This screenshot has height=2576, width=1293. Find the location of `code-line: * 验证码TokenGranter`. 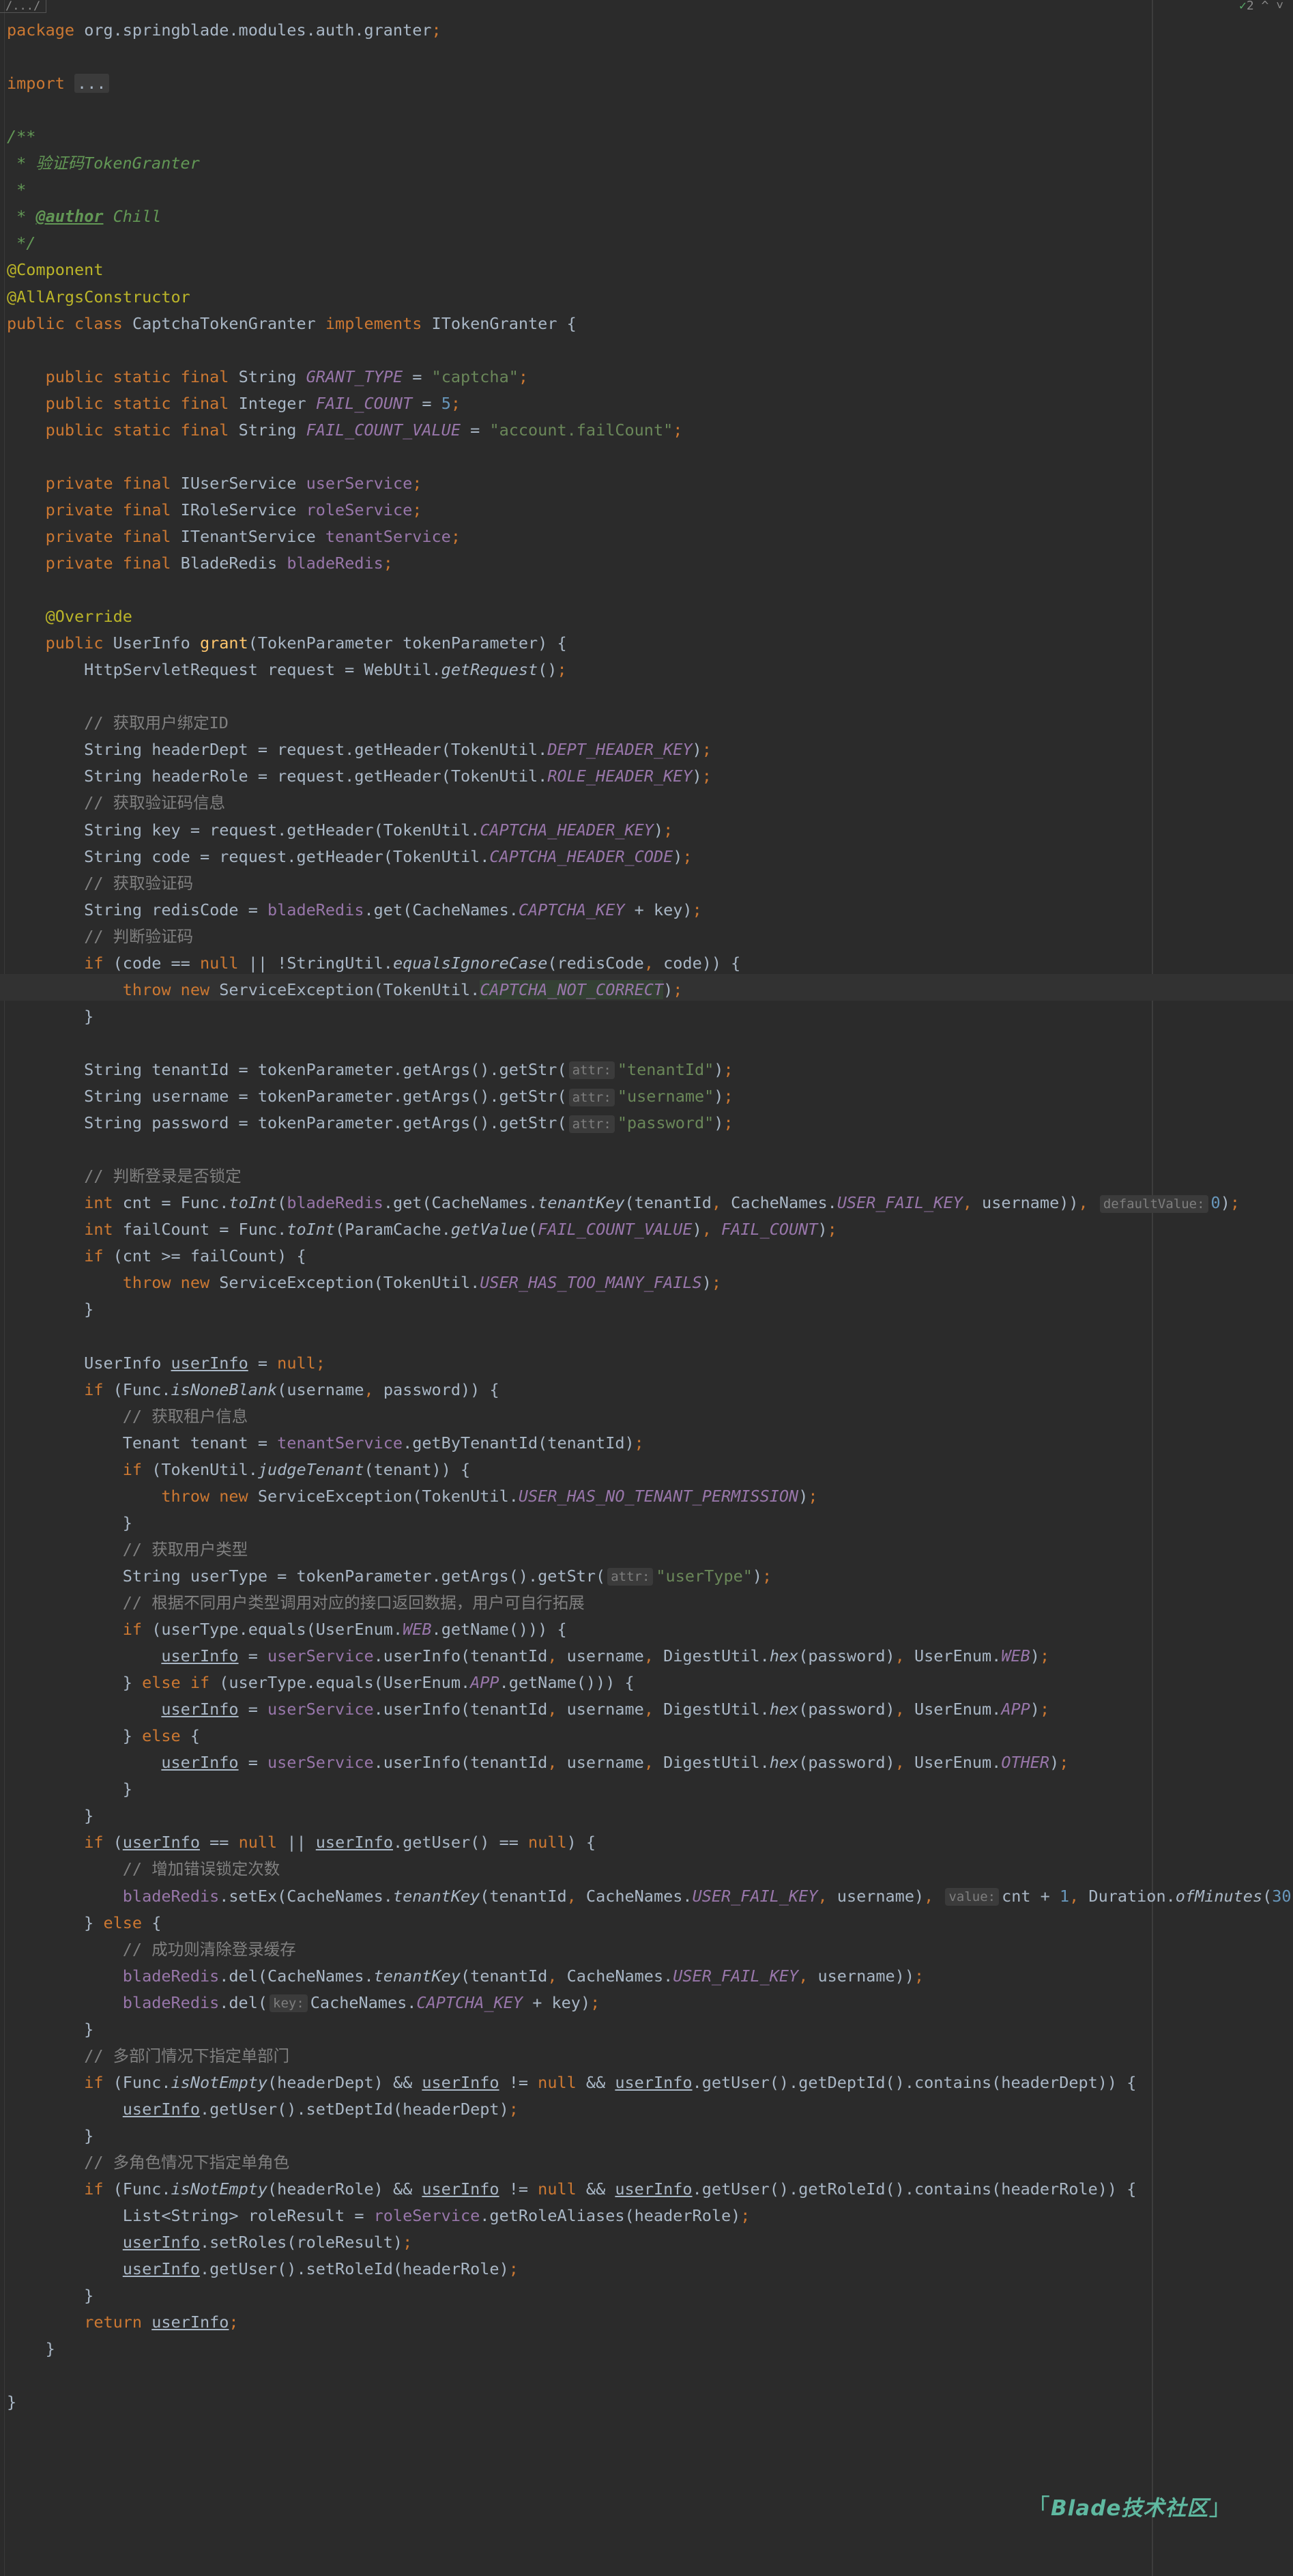

code-line: * 验证码TokenGranter is located at coordinates (103, 163).